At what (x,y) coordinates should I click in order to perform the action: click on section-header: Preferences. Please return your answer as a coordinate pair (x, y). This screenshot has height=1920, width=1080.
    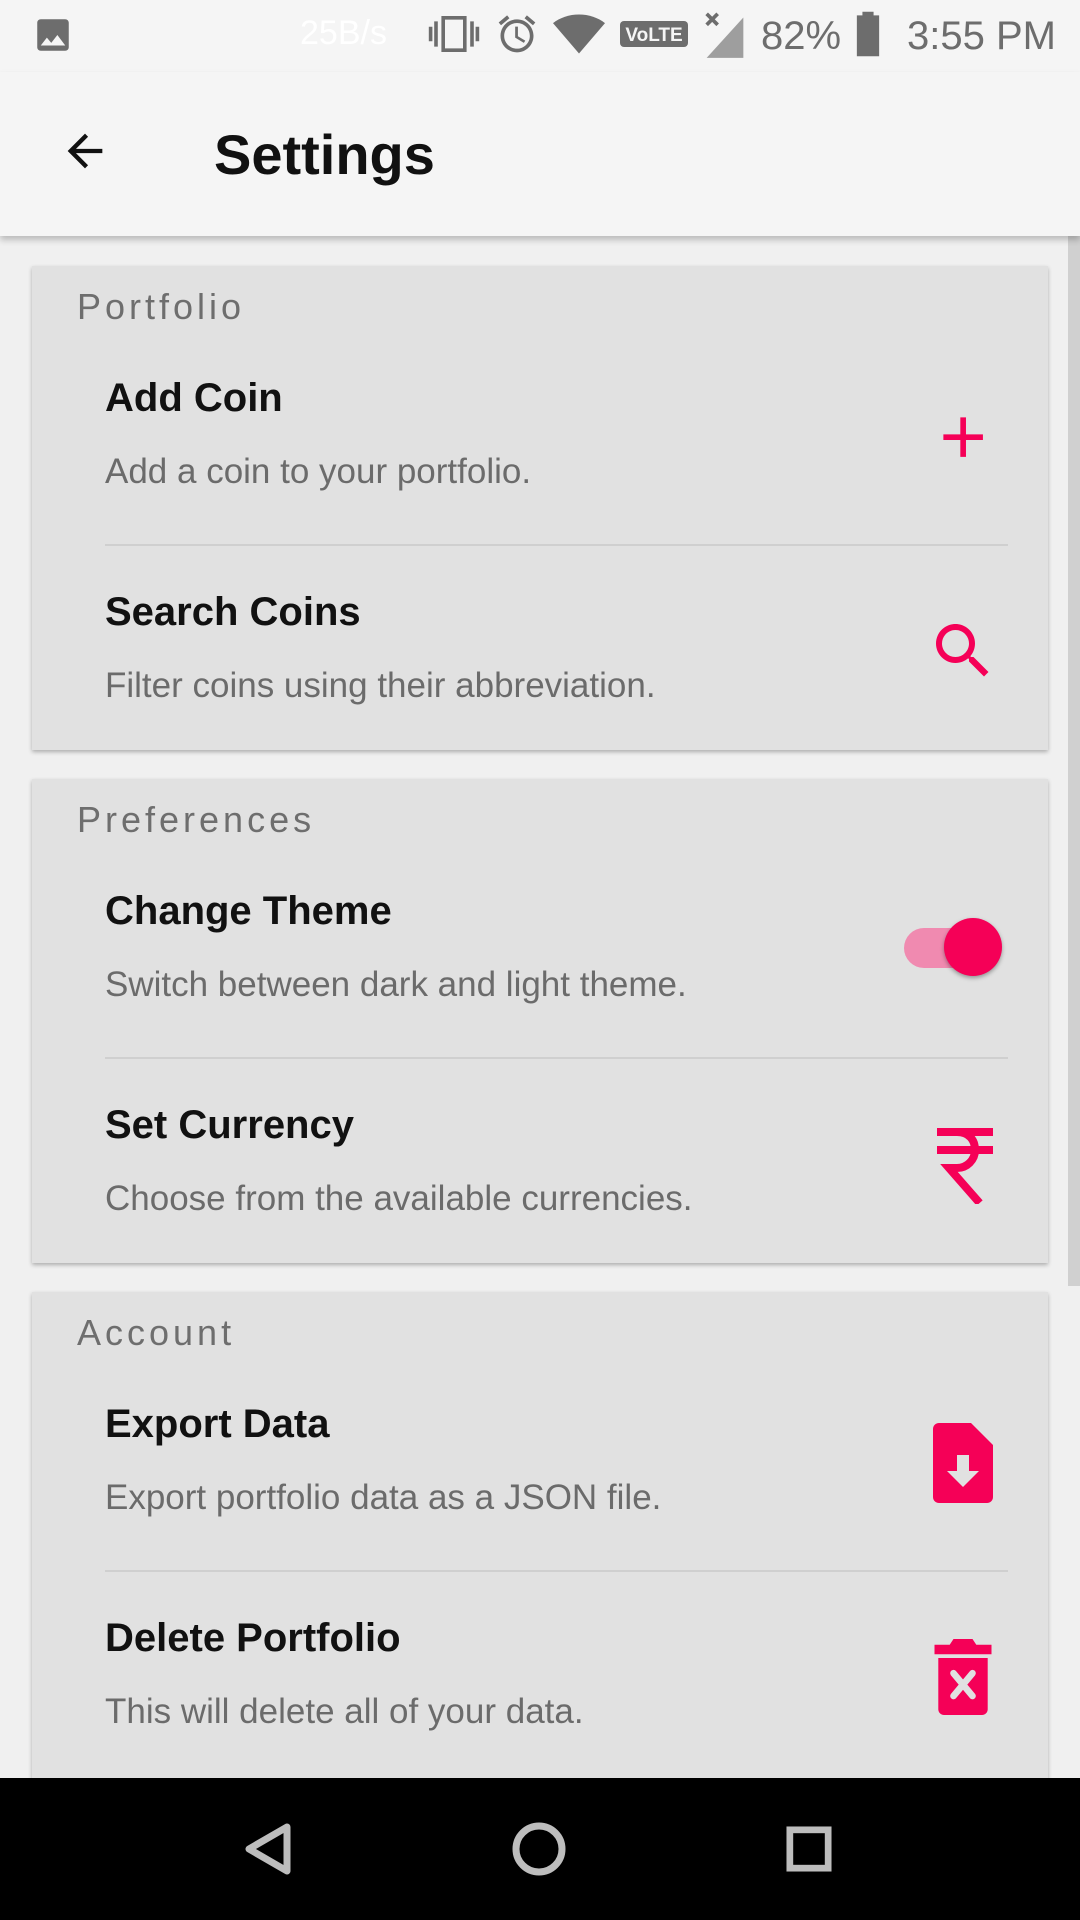
    Looking at the image, I should click on (196, 819).